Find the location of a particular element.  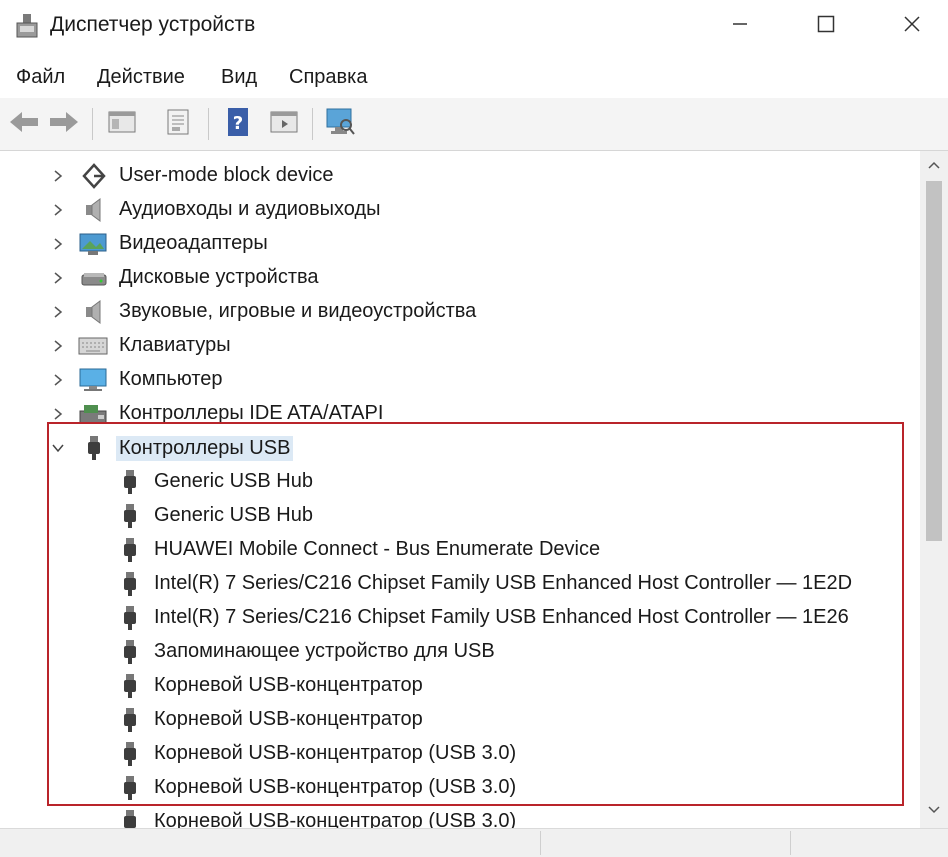

menu-action: Действие is located at coordinates (141, 77).